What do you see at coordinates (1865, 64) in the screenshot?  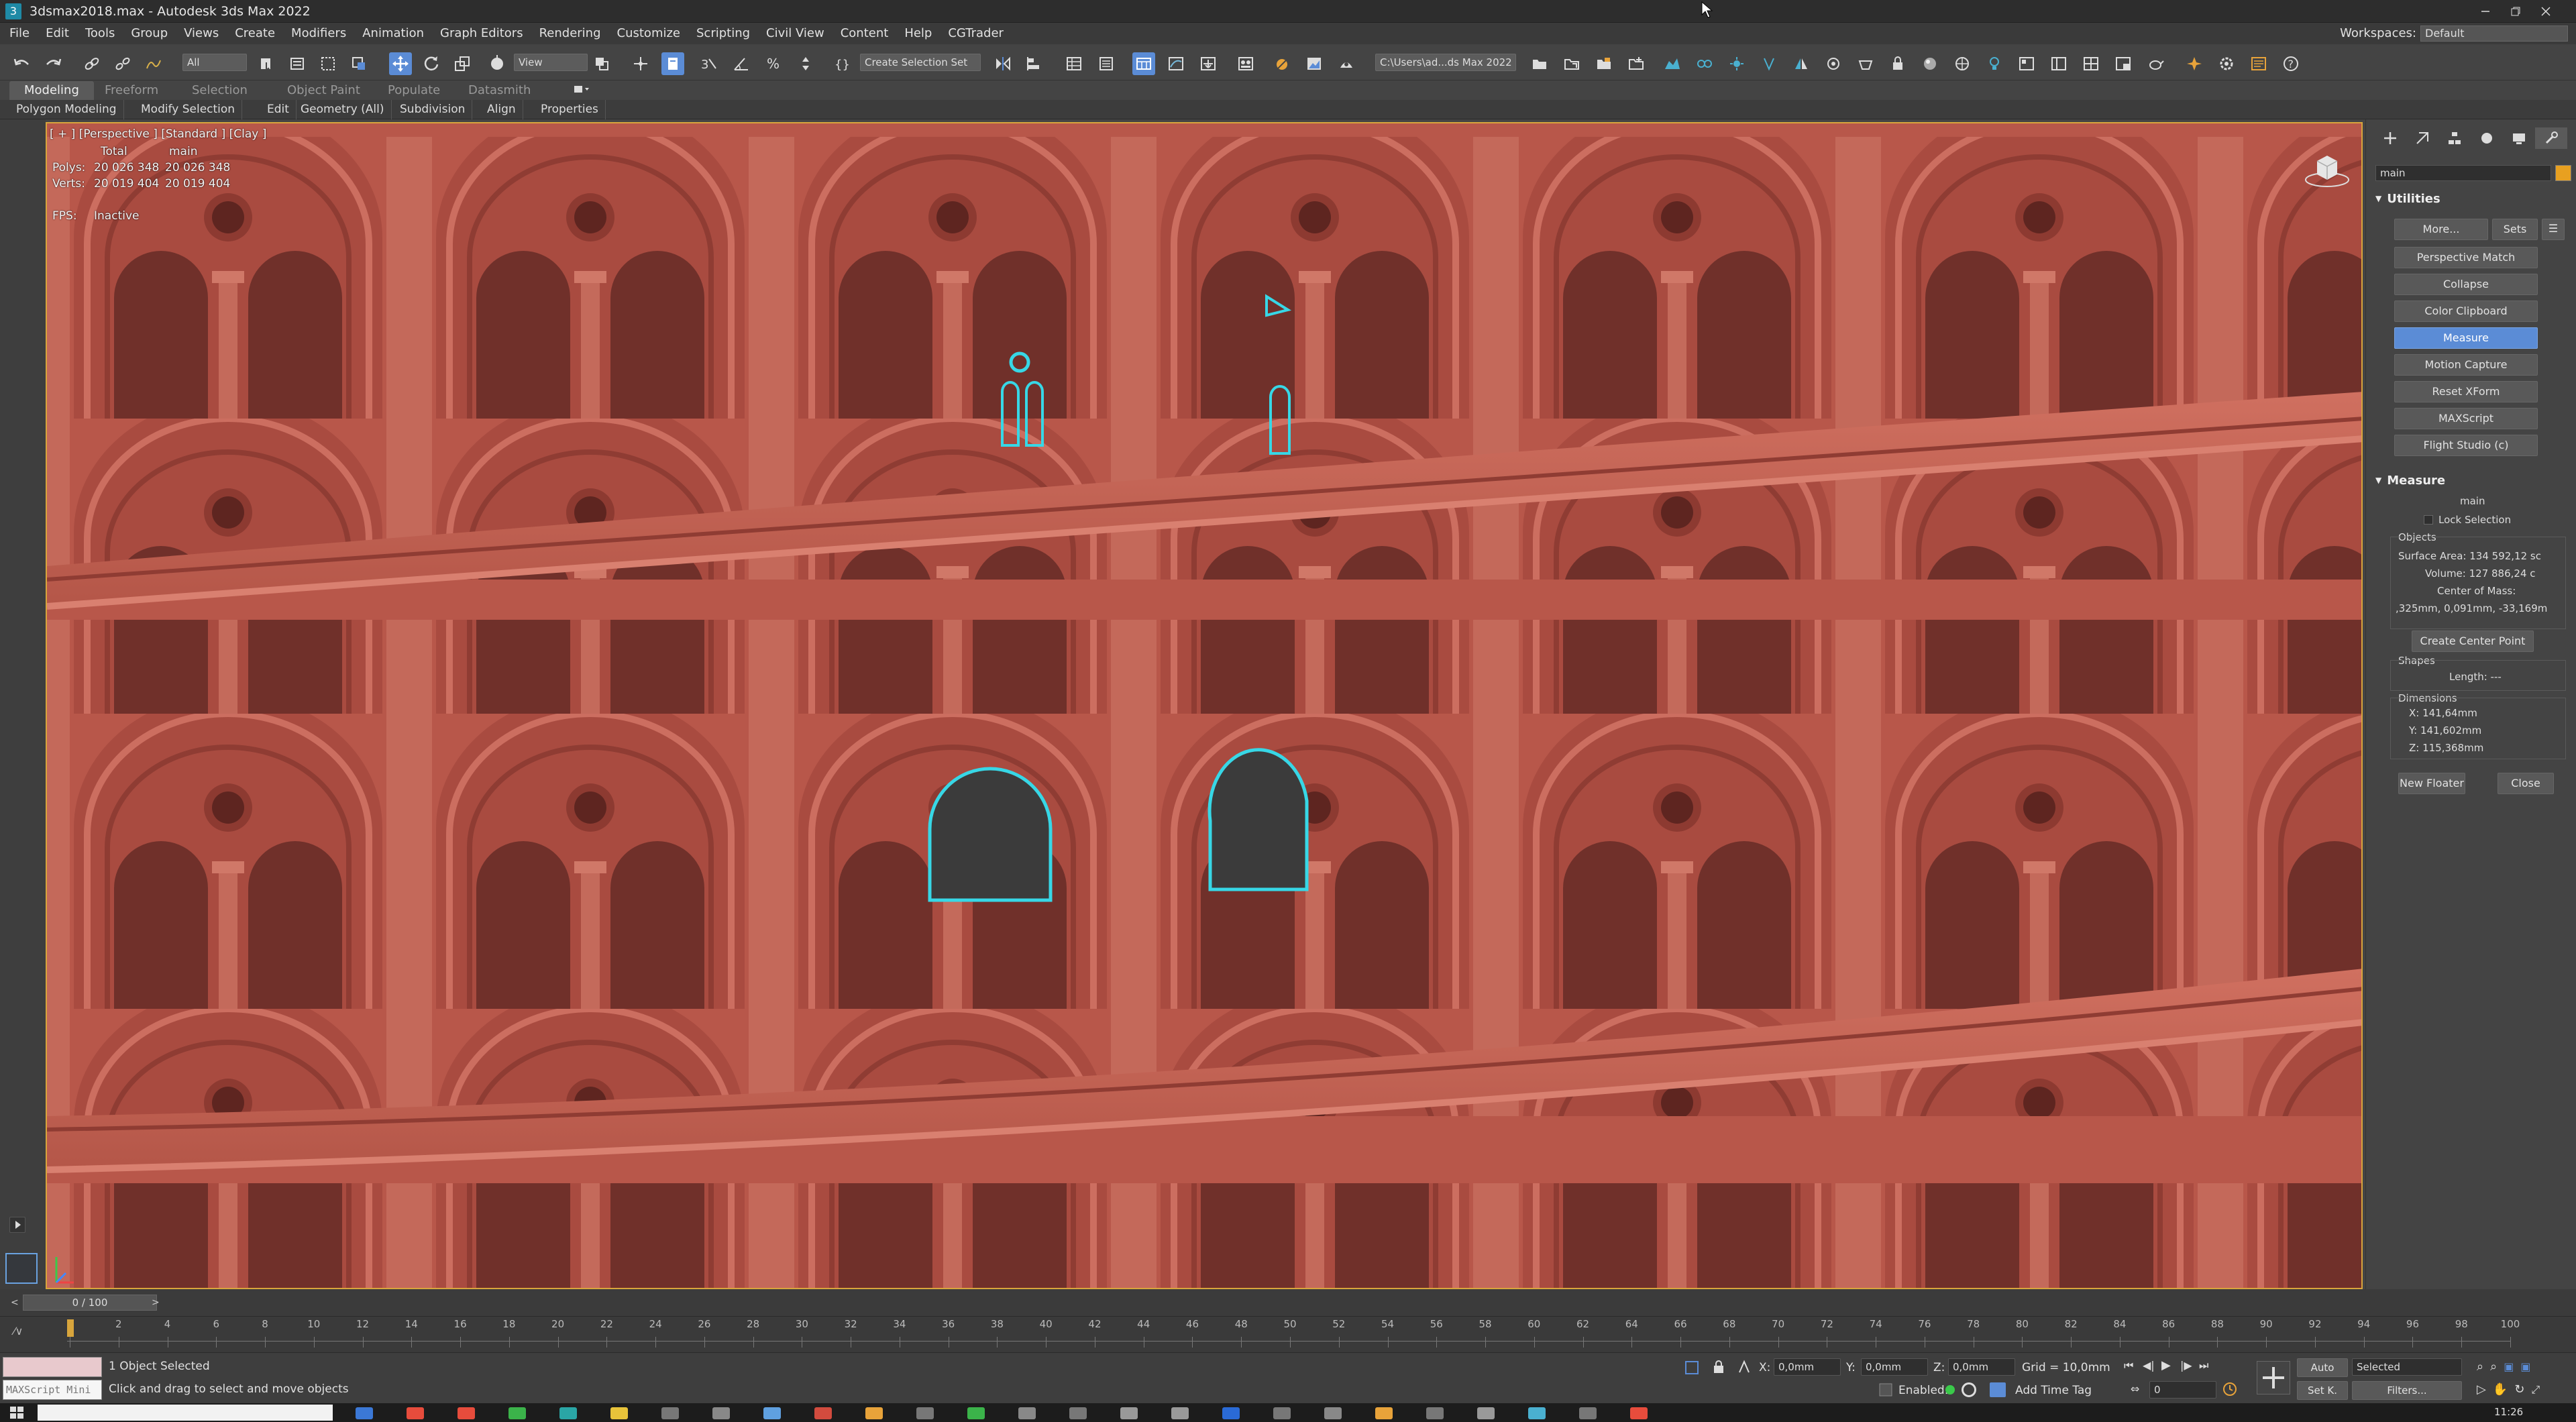 I see `bulb-icon` at bounding box center [1865, 64].